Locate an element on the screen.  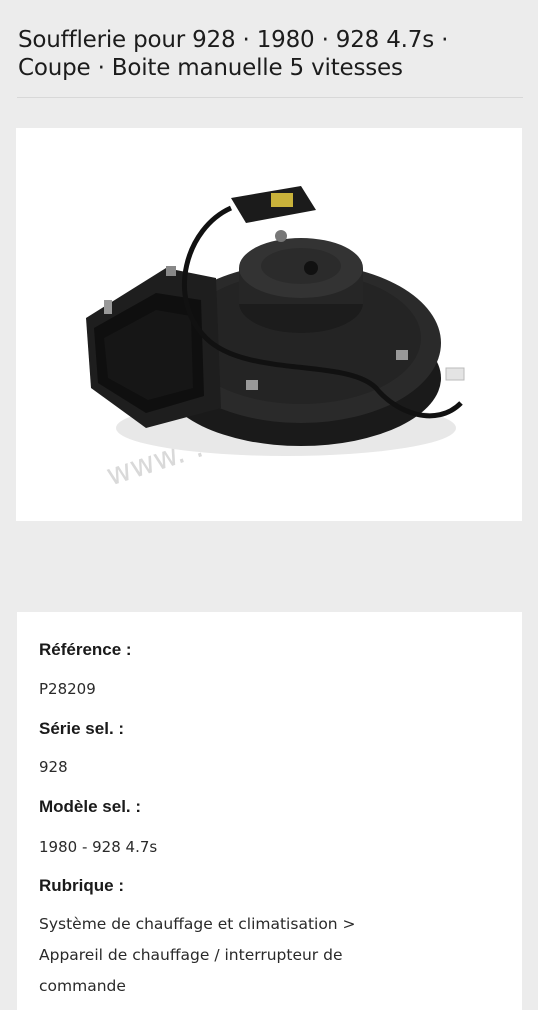
serie-label: Série sel. : is located at coordinates (82, 728).